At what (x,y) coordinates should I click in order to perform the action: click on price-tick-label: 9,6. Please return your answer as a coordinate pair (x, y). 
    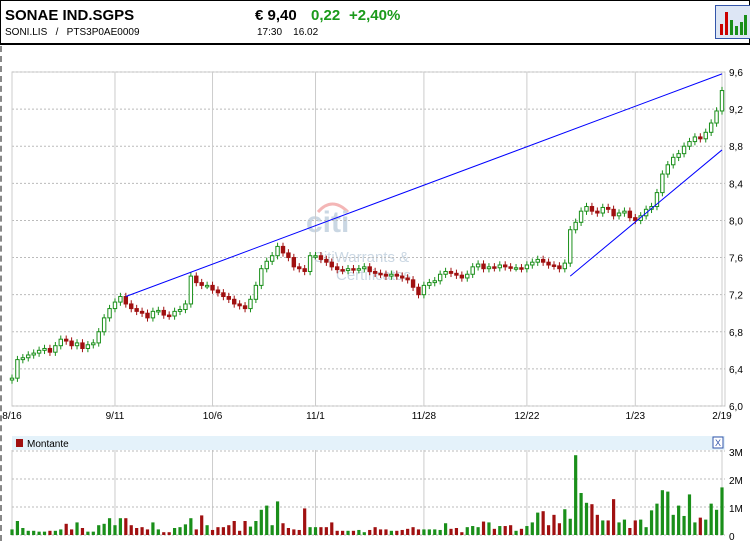
    Looking at the image, I should click on (736, 73).